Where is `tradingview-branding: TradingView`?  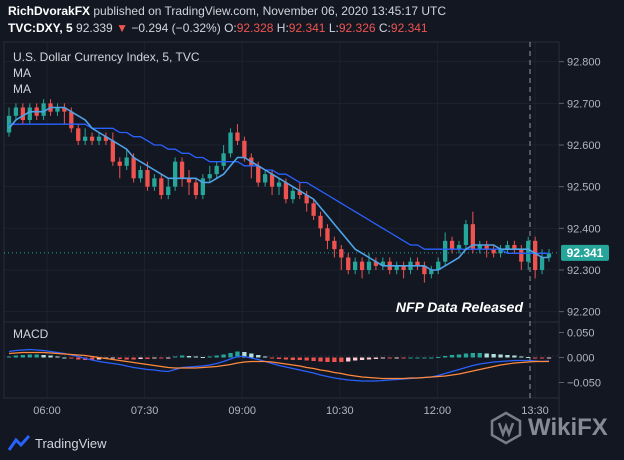 tradingview-branding: TradingView is located at coordinates (57, 443).